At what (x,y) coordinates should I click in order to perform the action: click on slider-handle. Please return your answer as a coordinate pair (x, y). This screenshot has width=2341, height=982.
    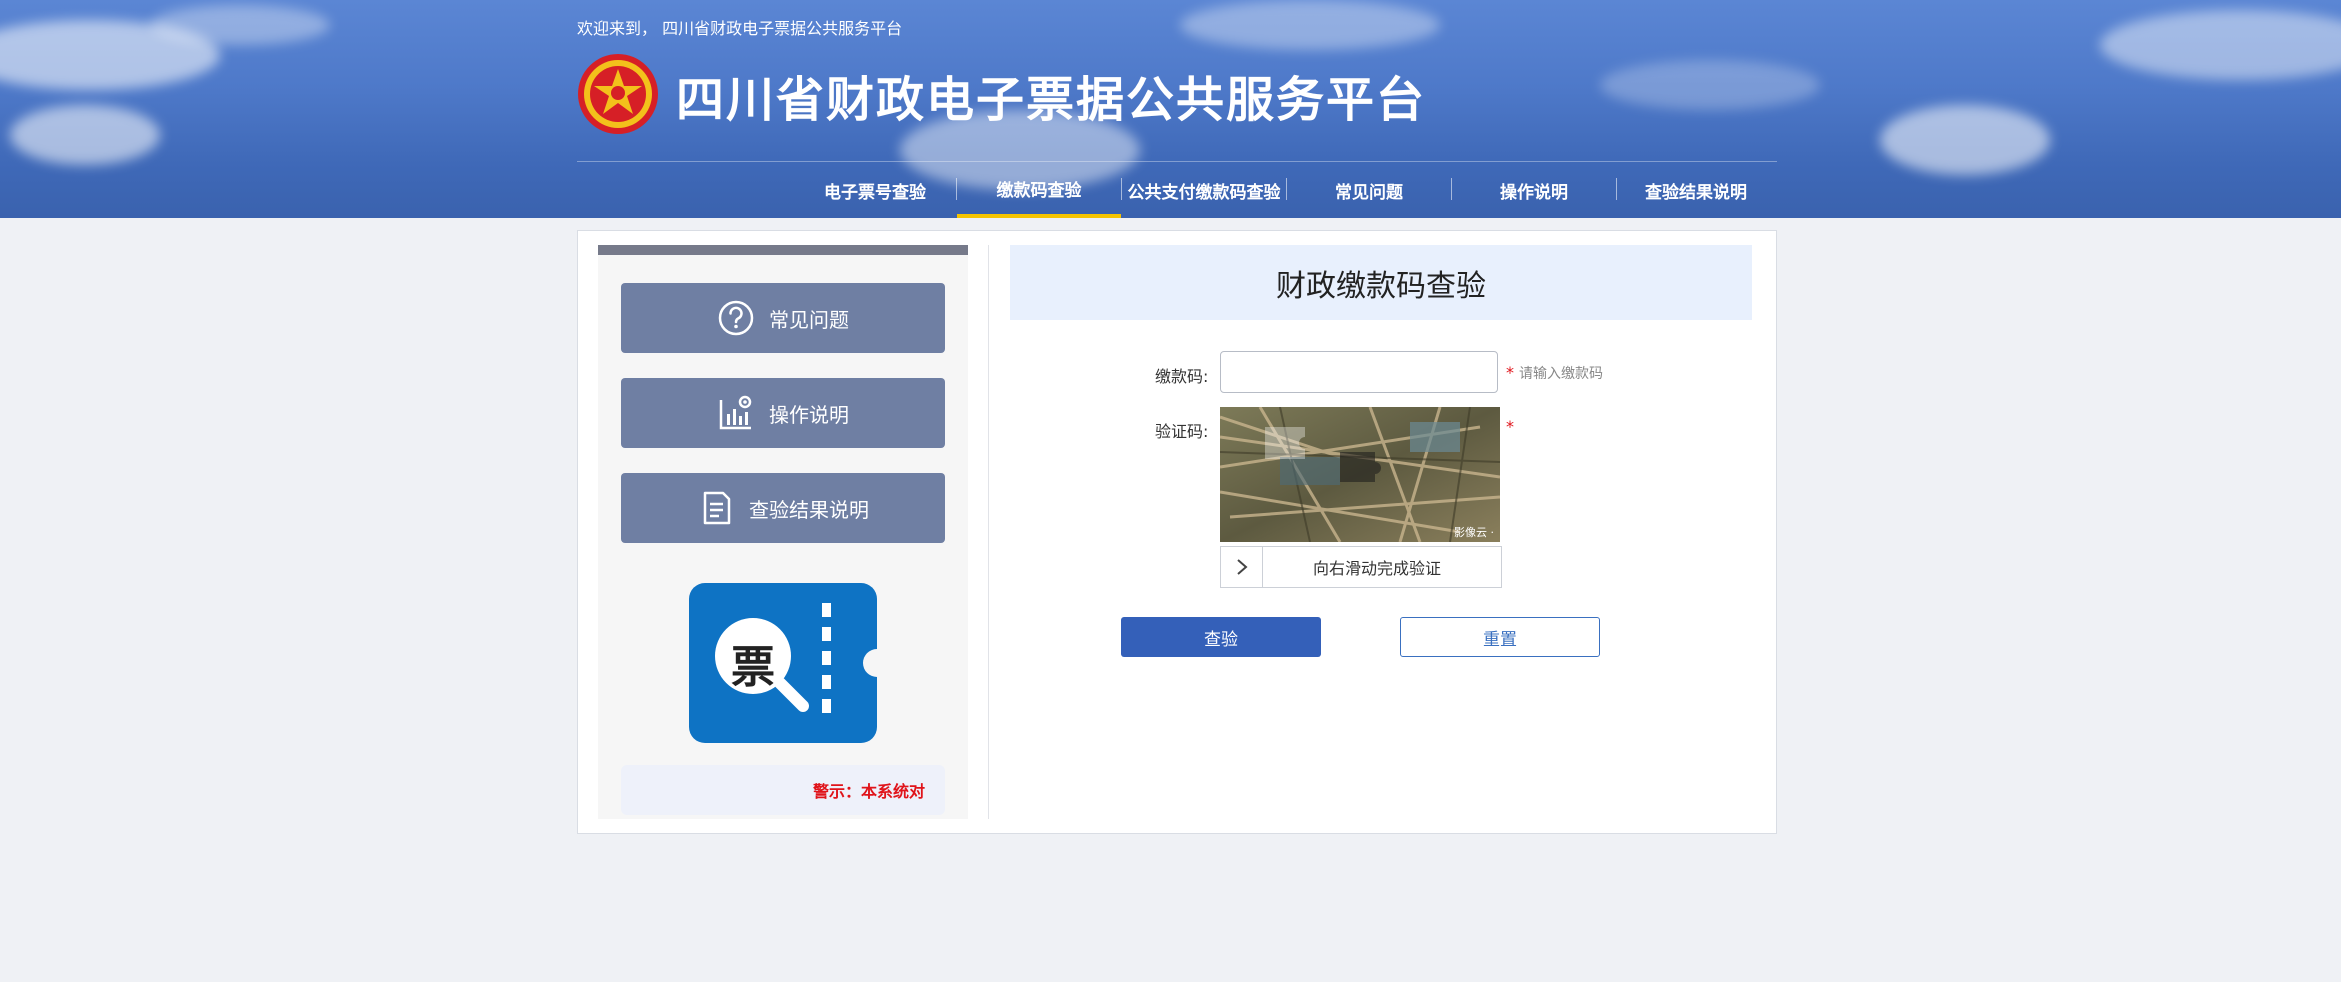
    Looking at the image, I should click on (1242, 567).